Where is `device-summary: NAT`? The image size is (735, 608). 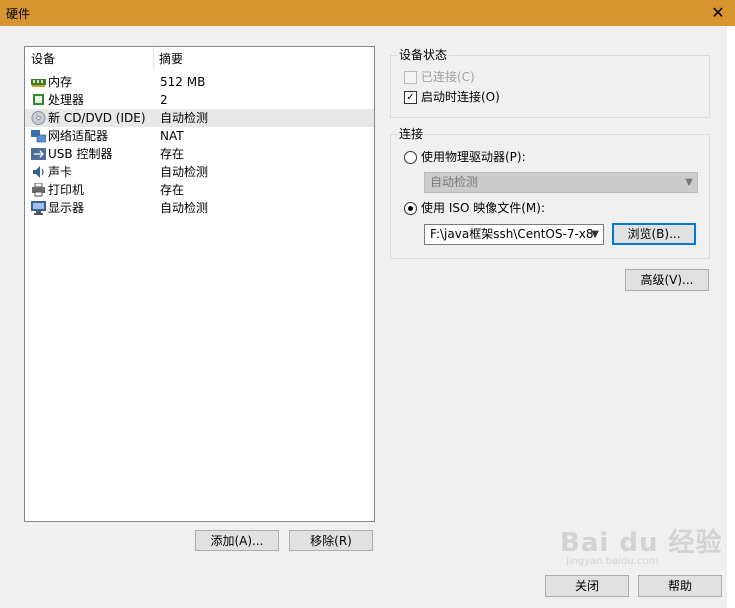
device-summary: NAT is located at coordinates (172, 136).